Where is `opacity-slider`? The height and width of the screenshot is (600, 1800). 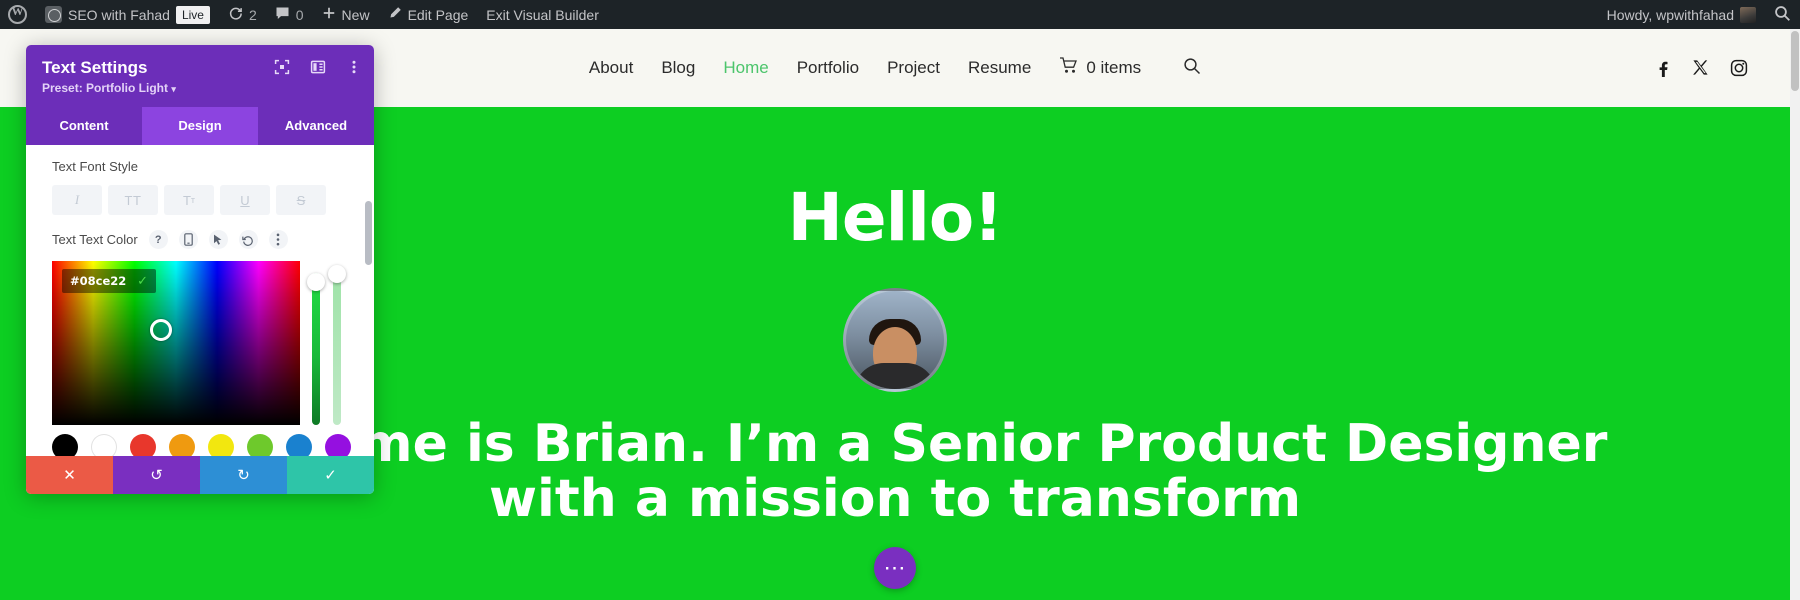 opacity-slider is located at coordinates (337, 345).